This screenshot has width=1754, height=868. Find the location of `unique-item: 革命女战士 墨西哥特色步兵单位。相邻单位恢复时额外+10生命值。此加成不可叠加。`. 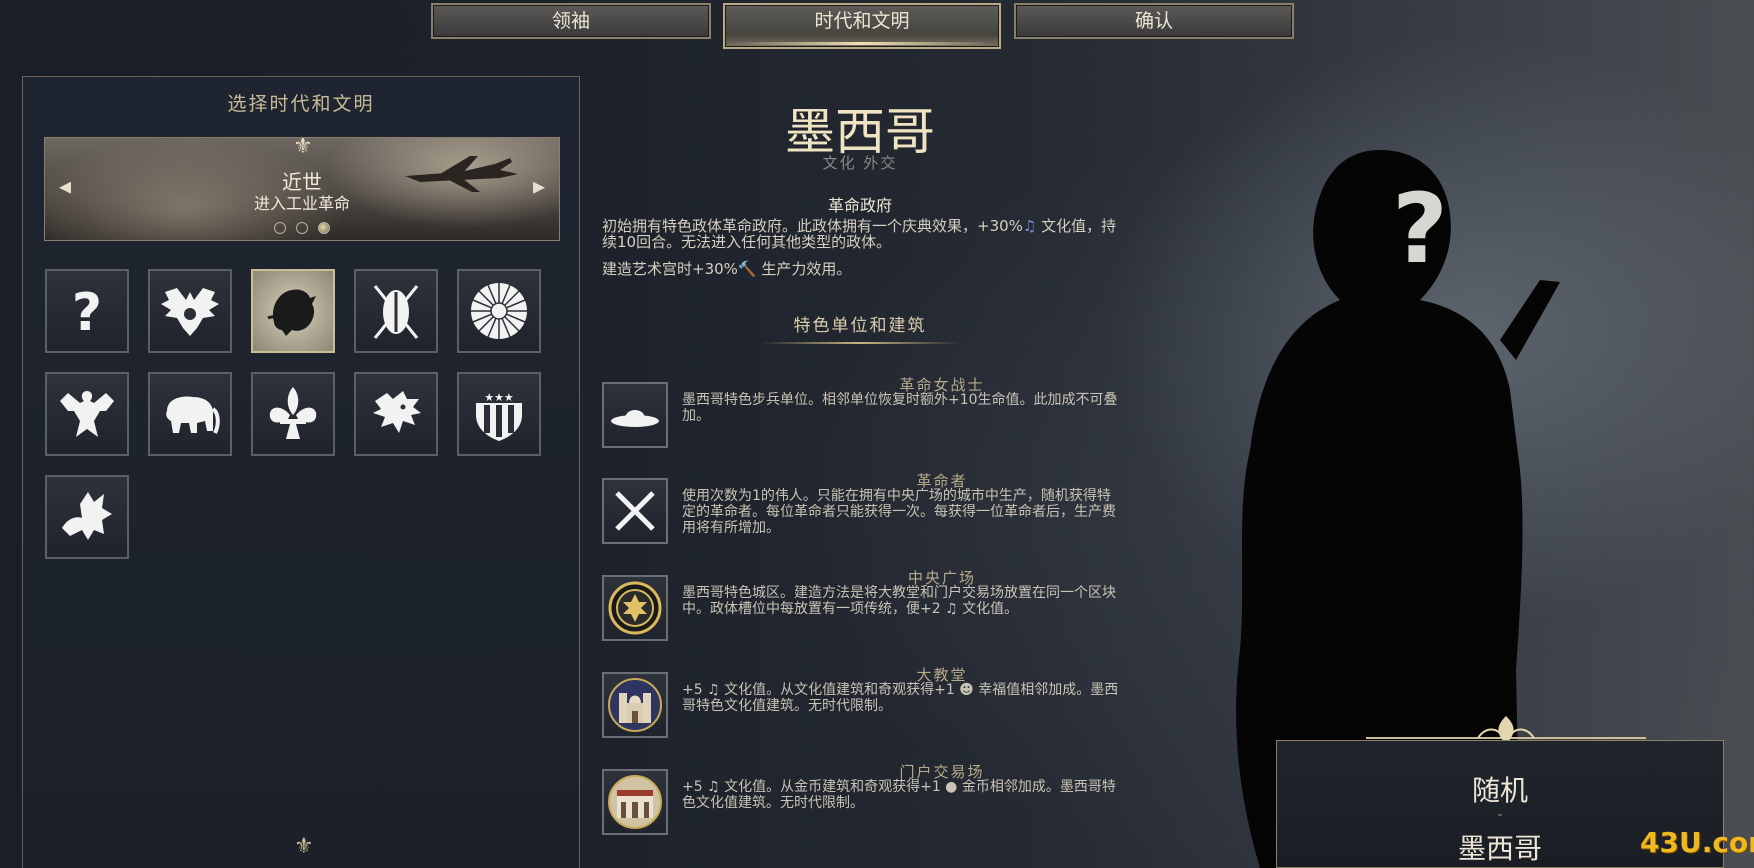

unique-item: 革命女战士 墨西哥特色步兵单位。相邻单位恢复时额外+10生命值。此加成不可叠加。 is located at coordinates (862, 411).